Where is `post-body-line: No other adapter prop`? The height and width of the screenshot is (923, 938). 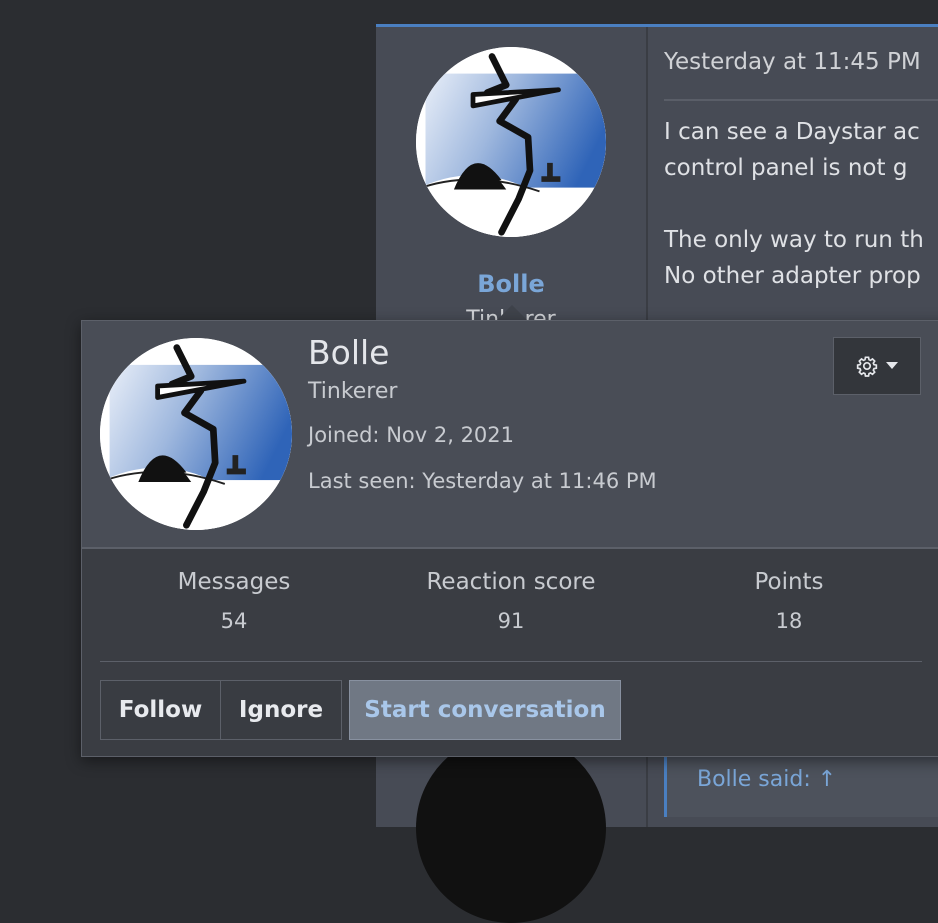
post-body-line: No other adapter prop is located at coordinates (792, 276).